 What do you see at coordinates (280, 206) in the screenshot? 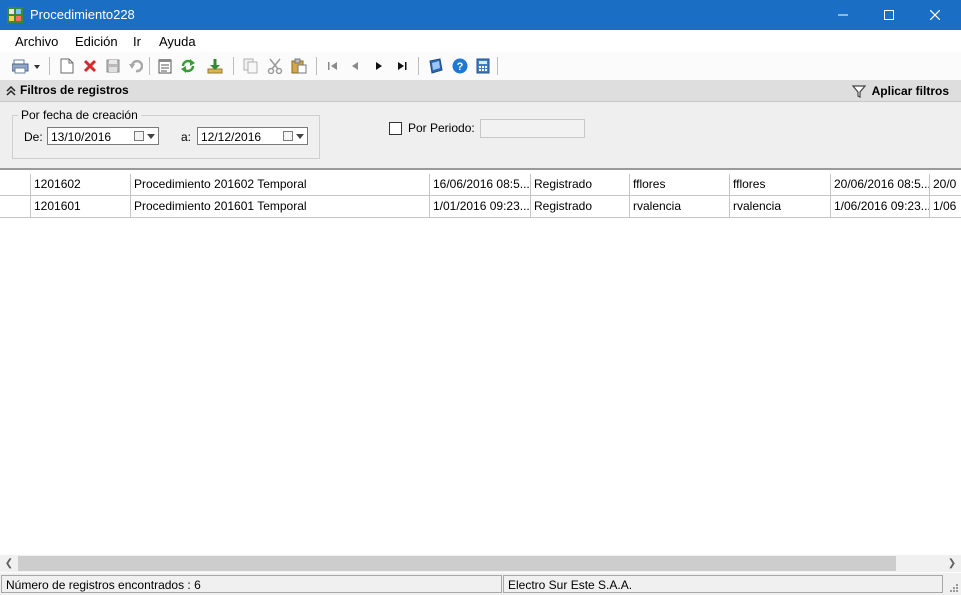
I see `cell-name: Procedimiento 201601 Temporal` at bounding box center [280, 206].